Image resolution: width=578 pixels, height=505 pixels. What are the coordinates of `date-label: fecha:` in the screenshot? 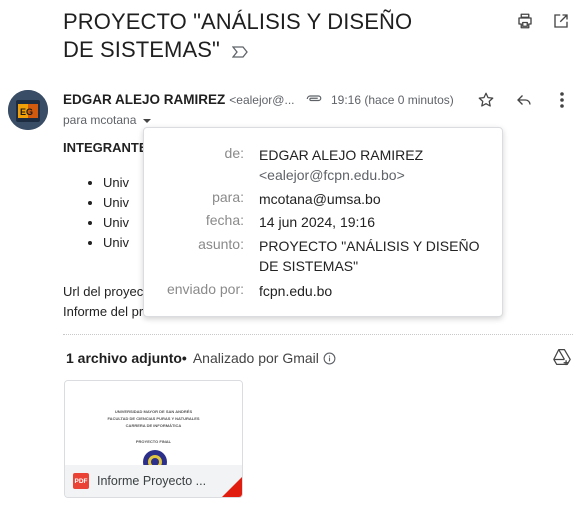 It's located at (224, 220).